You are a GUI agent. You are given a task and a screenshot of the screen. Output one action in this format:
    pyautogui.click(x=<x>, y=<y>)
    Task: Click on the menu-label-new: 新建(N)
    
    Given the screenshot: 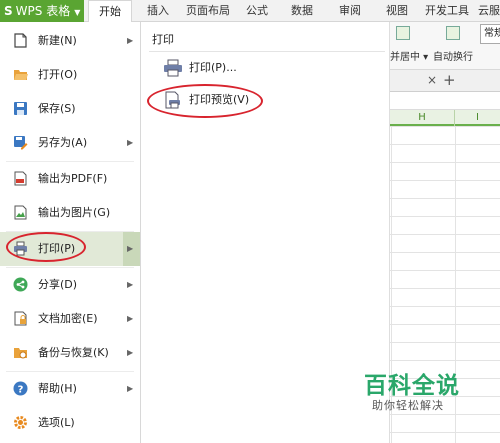 What is the action you would take?
    pyautogui.click(x=57, y=40)
    